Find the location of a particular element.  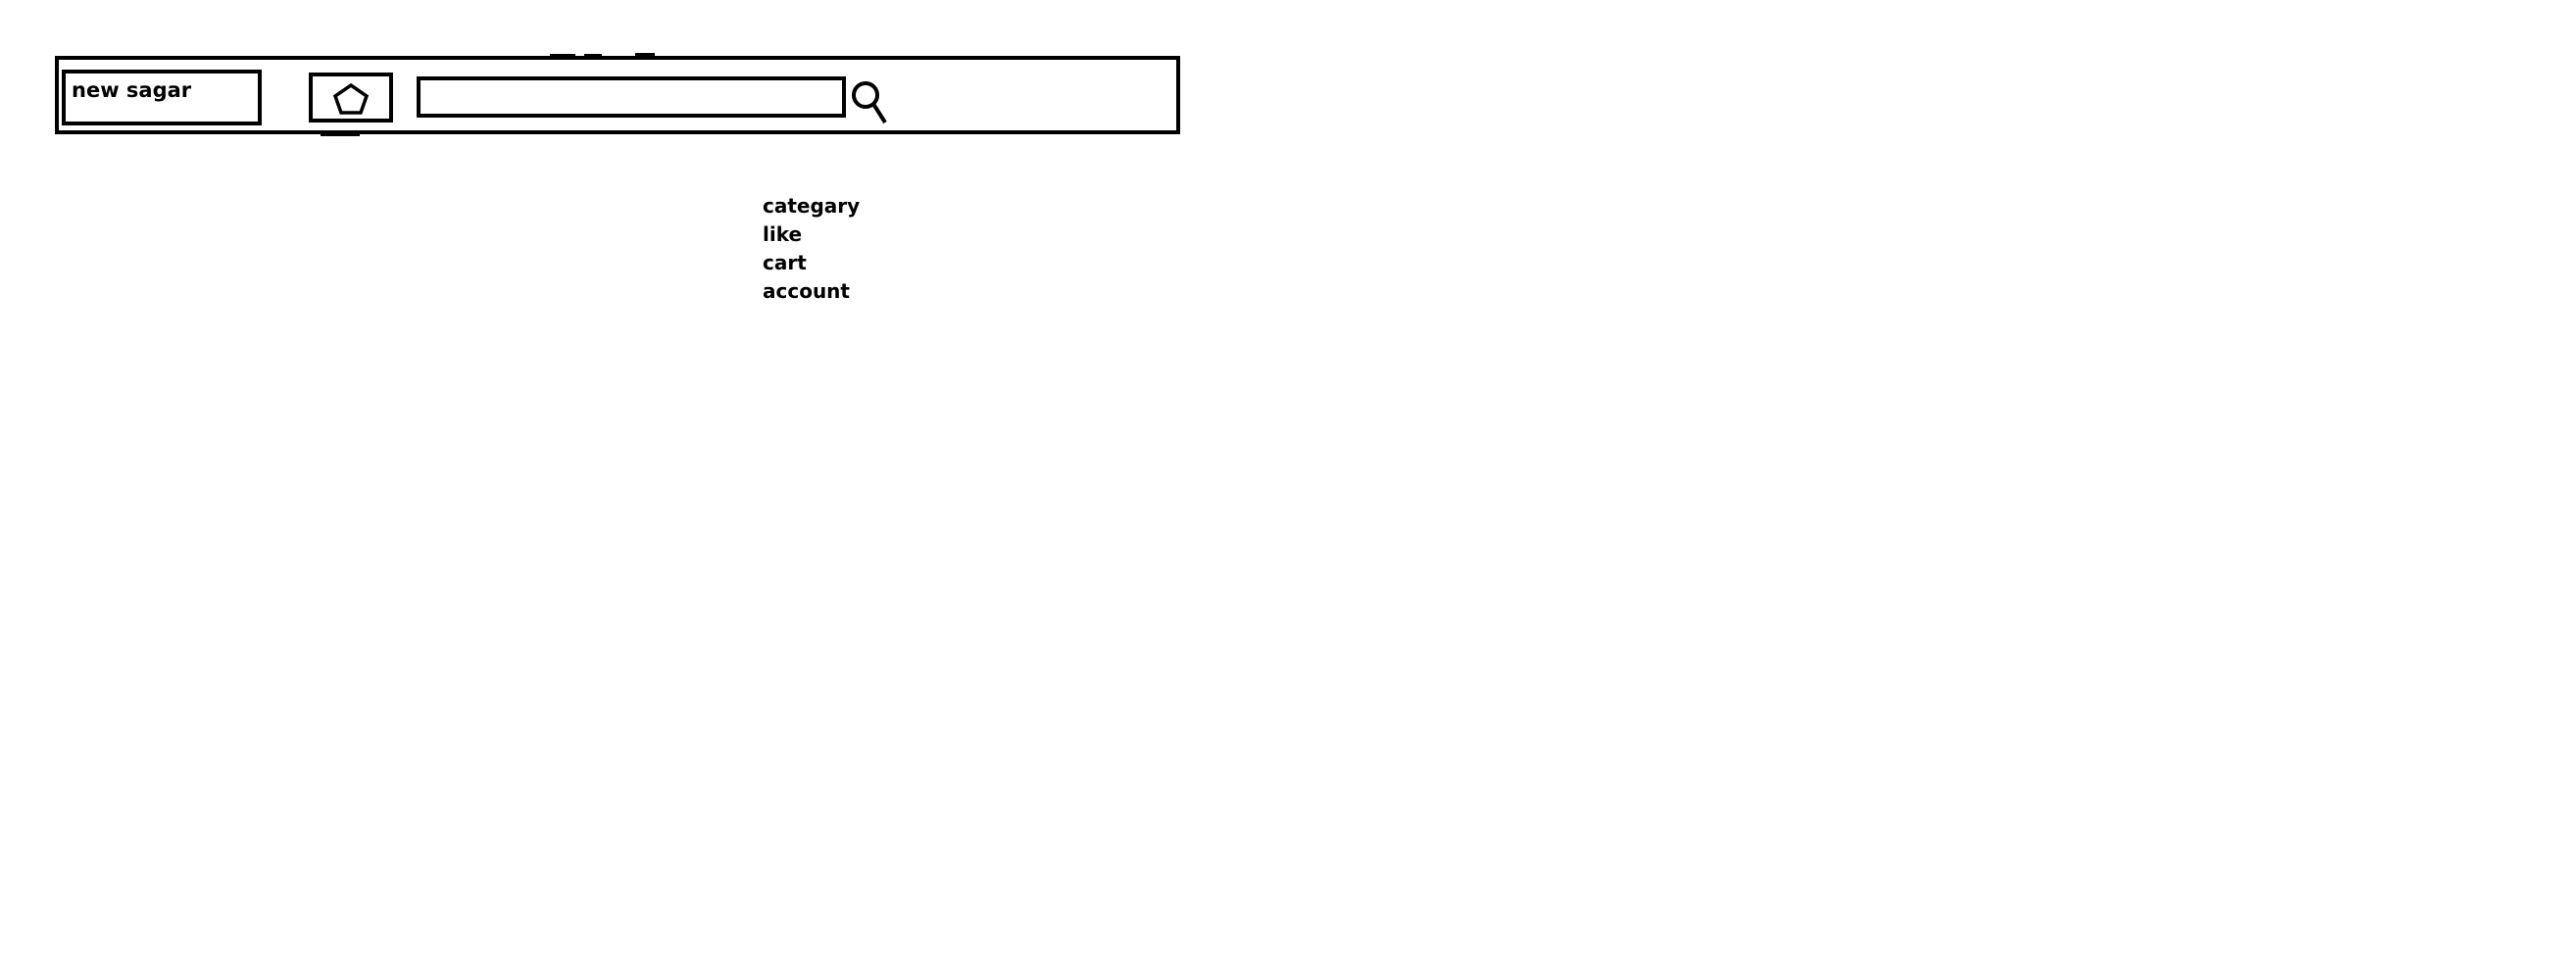

pentagon-icon is located at coordinates (351, 98).